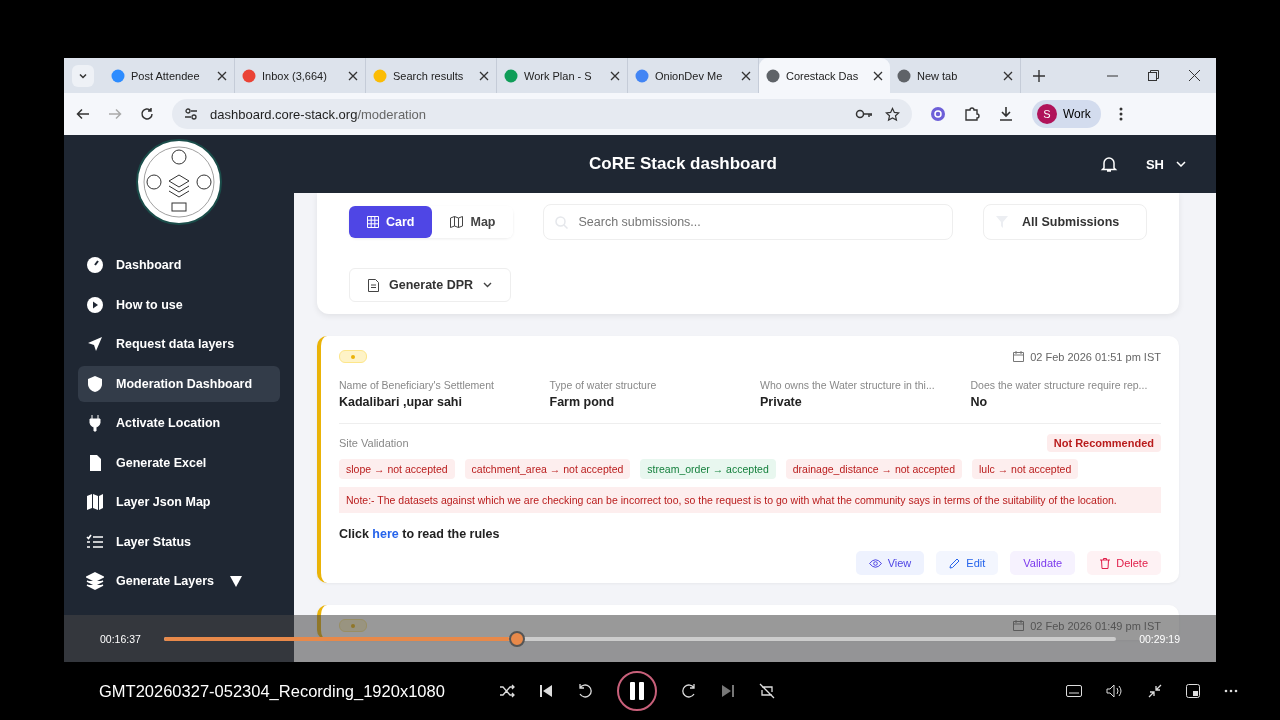 Image resolution: width=1280 pixels, height=720 pixels. I want to click on filter-dropdown: All Submissions, so click(1065, 222).